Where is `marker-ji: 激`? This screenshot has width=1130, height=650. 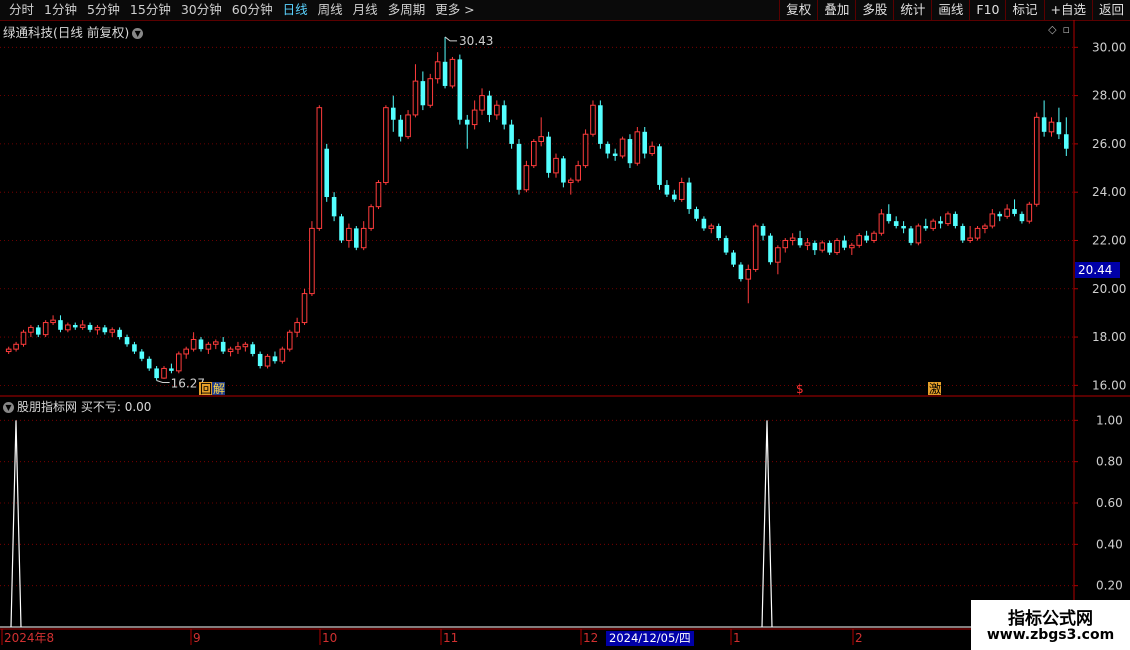 marker-ji: 激 is located at coordinates (935, 389).